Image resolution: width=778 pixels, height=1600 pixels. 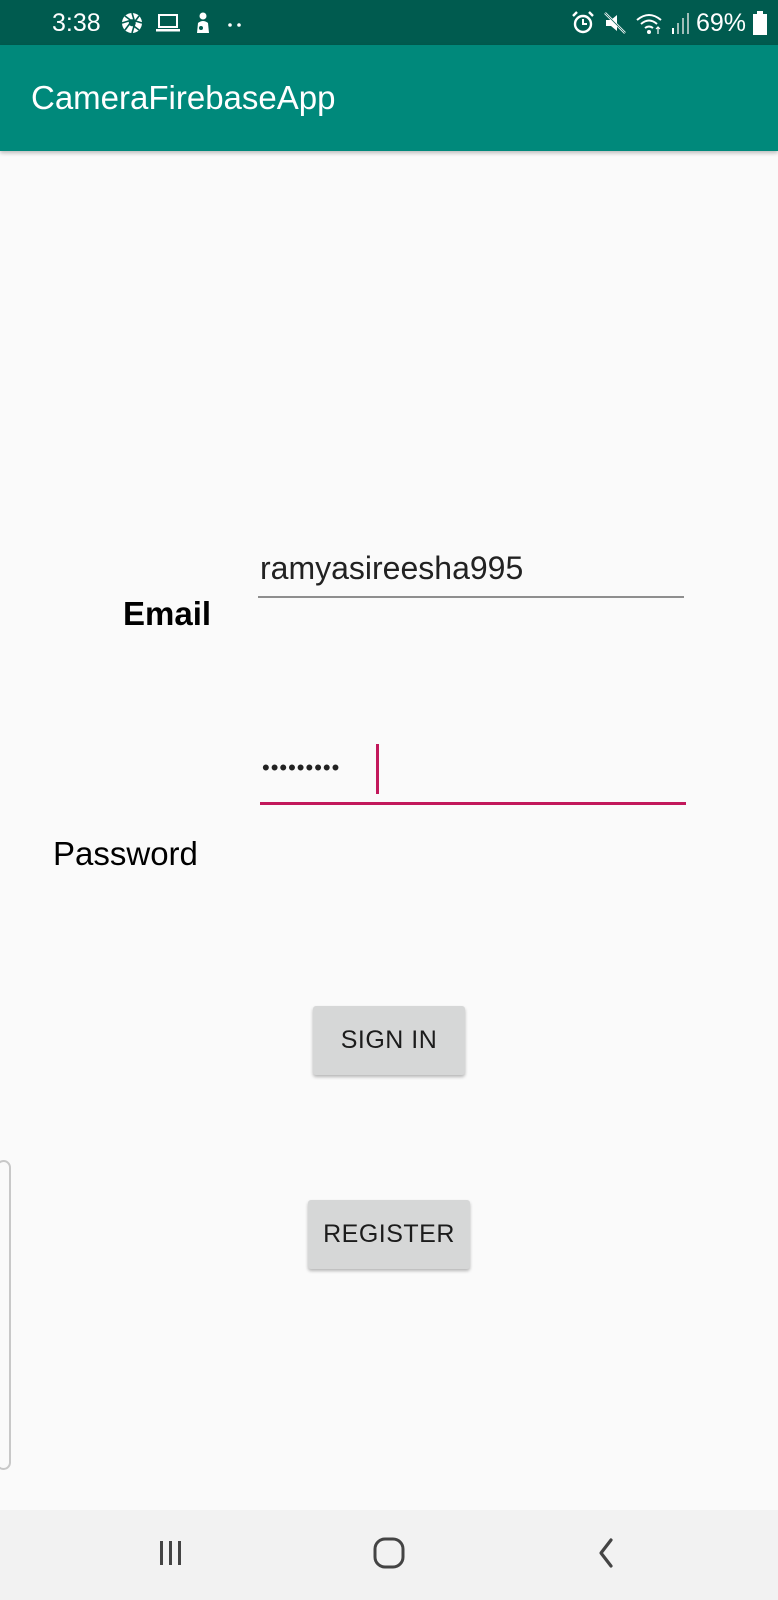 What do you see at coordinates (389, 98) in the screenshot?
I see `app-bar: CameraFirebaseApp` at bounding box center [389, 98].